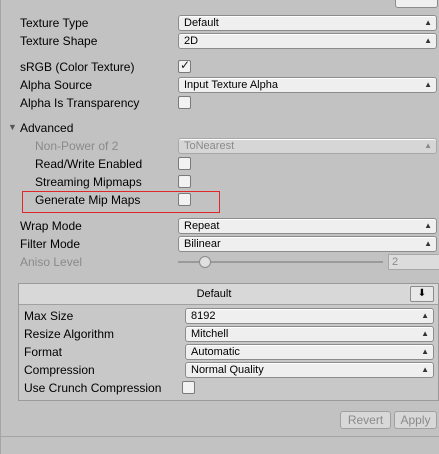 The image size is (439, 454). I want to click on resize-label: Resize Algorithm, so click(69, 334).